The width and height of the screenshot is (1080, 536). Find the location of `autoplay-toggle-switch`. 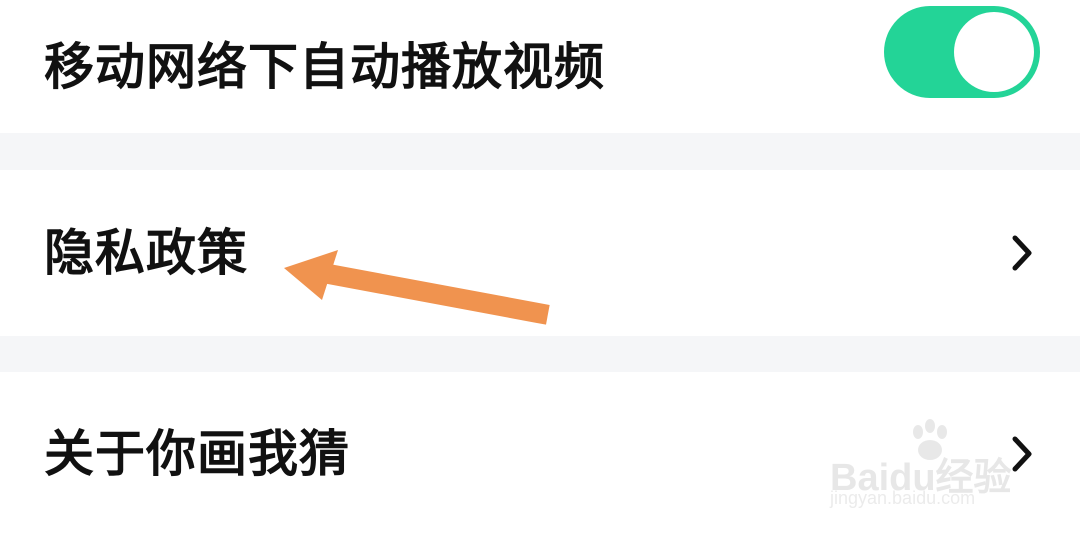

autoplay-toggle-switch is located at coordinates (962, 52).